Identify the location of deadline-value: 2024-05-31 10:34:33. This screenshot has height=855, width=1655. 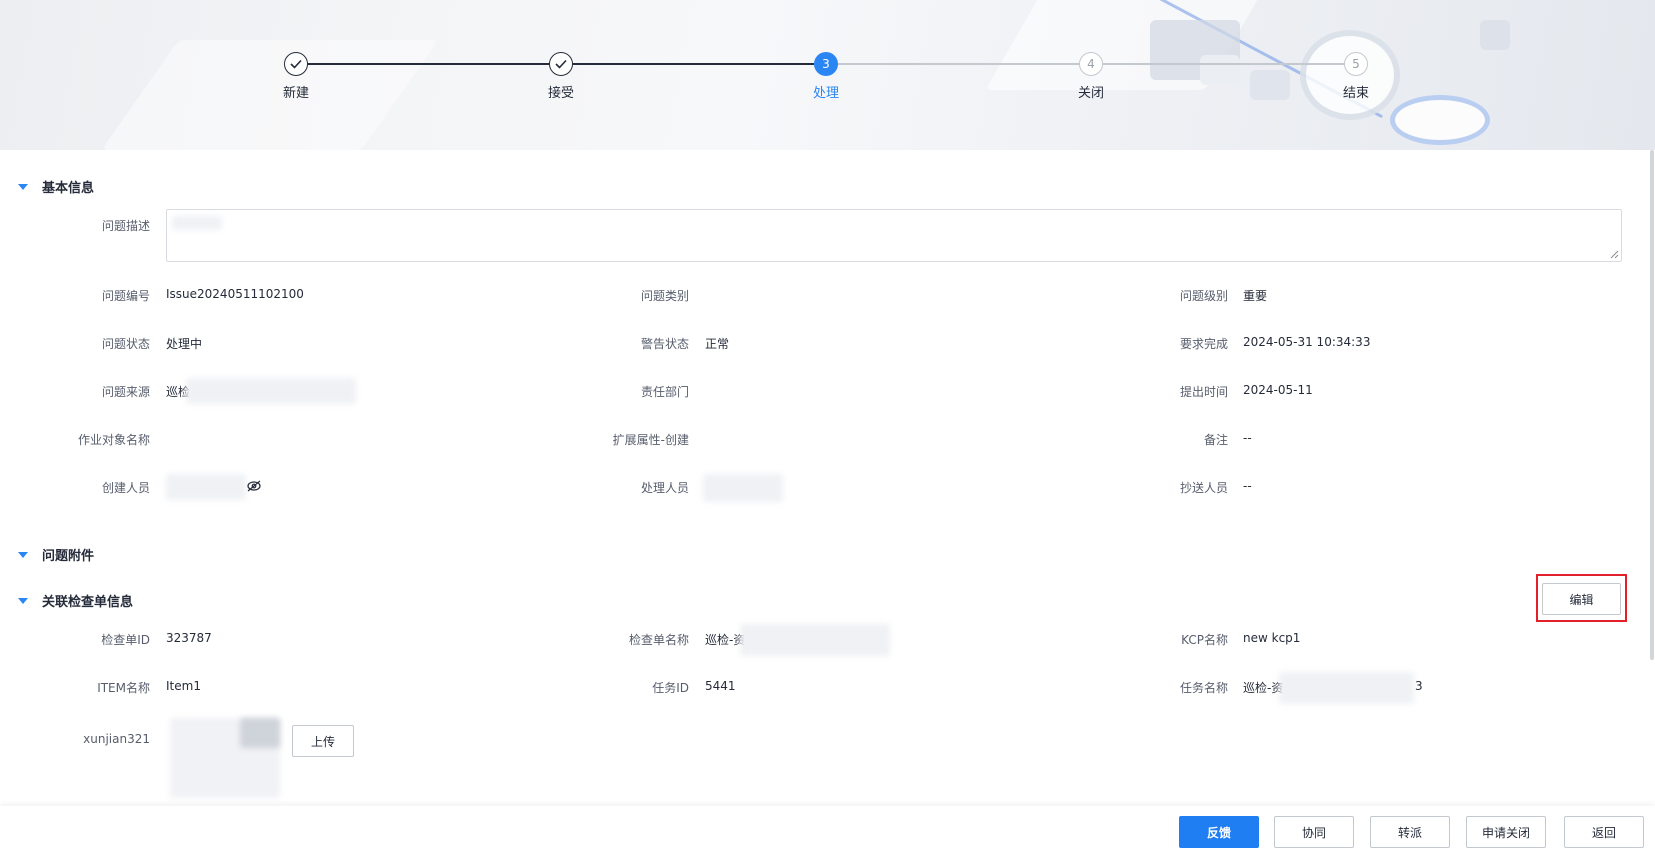
(1307, 342).